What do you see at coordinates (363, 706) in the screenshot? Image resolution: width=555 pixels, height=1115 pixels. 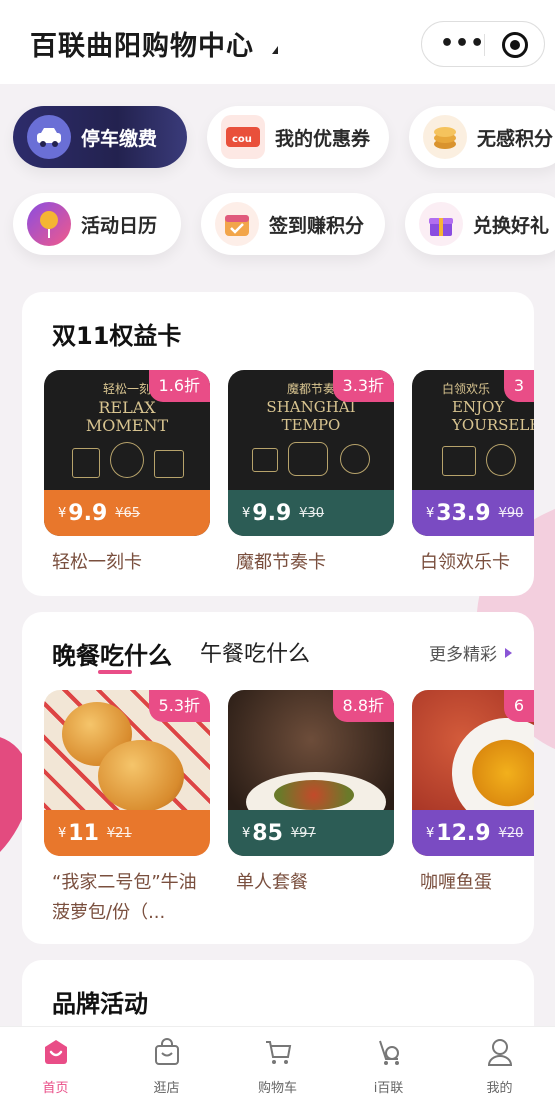 I see `discount-badge: 8.8折` at bounding box center [363, 706].